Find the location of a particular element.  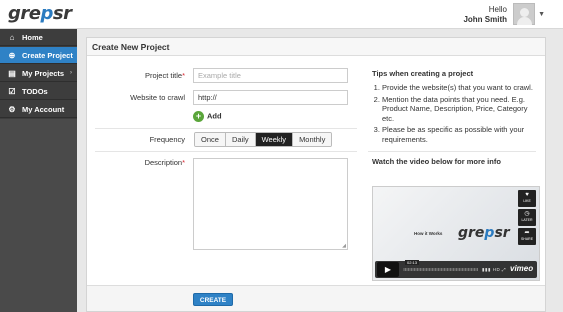

description-label: Description* is located at coordinates (140, 162).